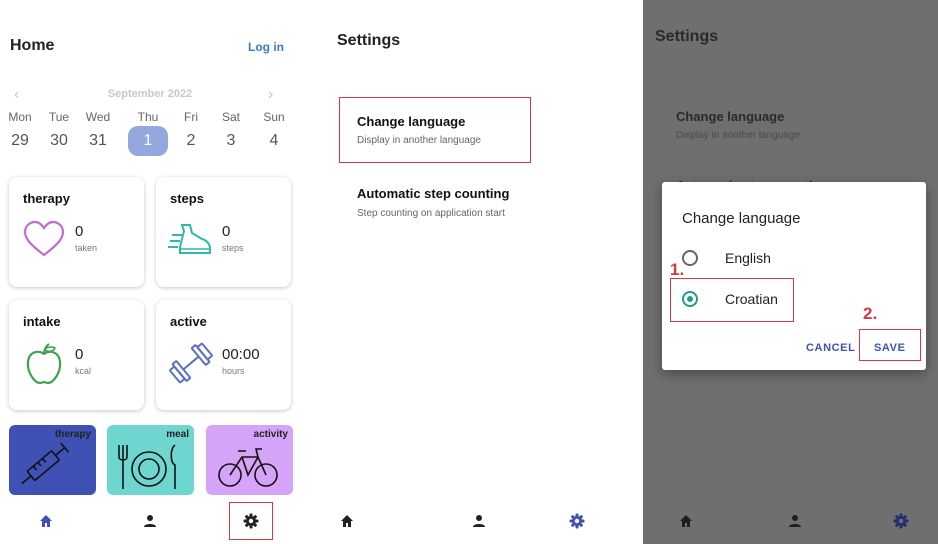 The height and width of the screenshot is (544, 938). What do you see at coordinates (431, 213) in the screenshot?
I see `option-subtitle: Step counting on application start` at bounding box center [431, 213].